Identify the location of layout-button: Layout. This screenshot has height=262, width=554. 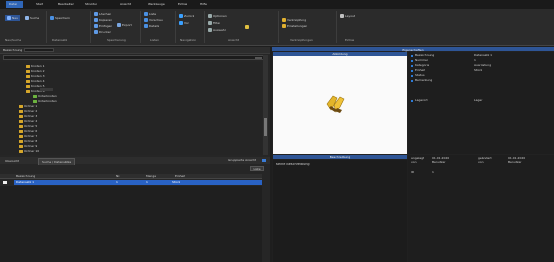
(347, 16).